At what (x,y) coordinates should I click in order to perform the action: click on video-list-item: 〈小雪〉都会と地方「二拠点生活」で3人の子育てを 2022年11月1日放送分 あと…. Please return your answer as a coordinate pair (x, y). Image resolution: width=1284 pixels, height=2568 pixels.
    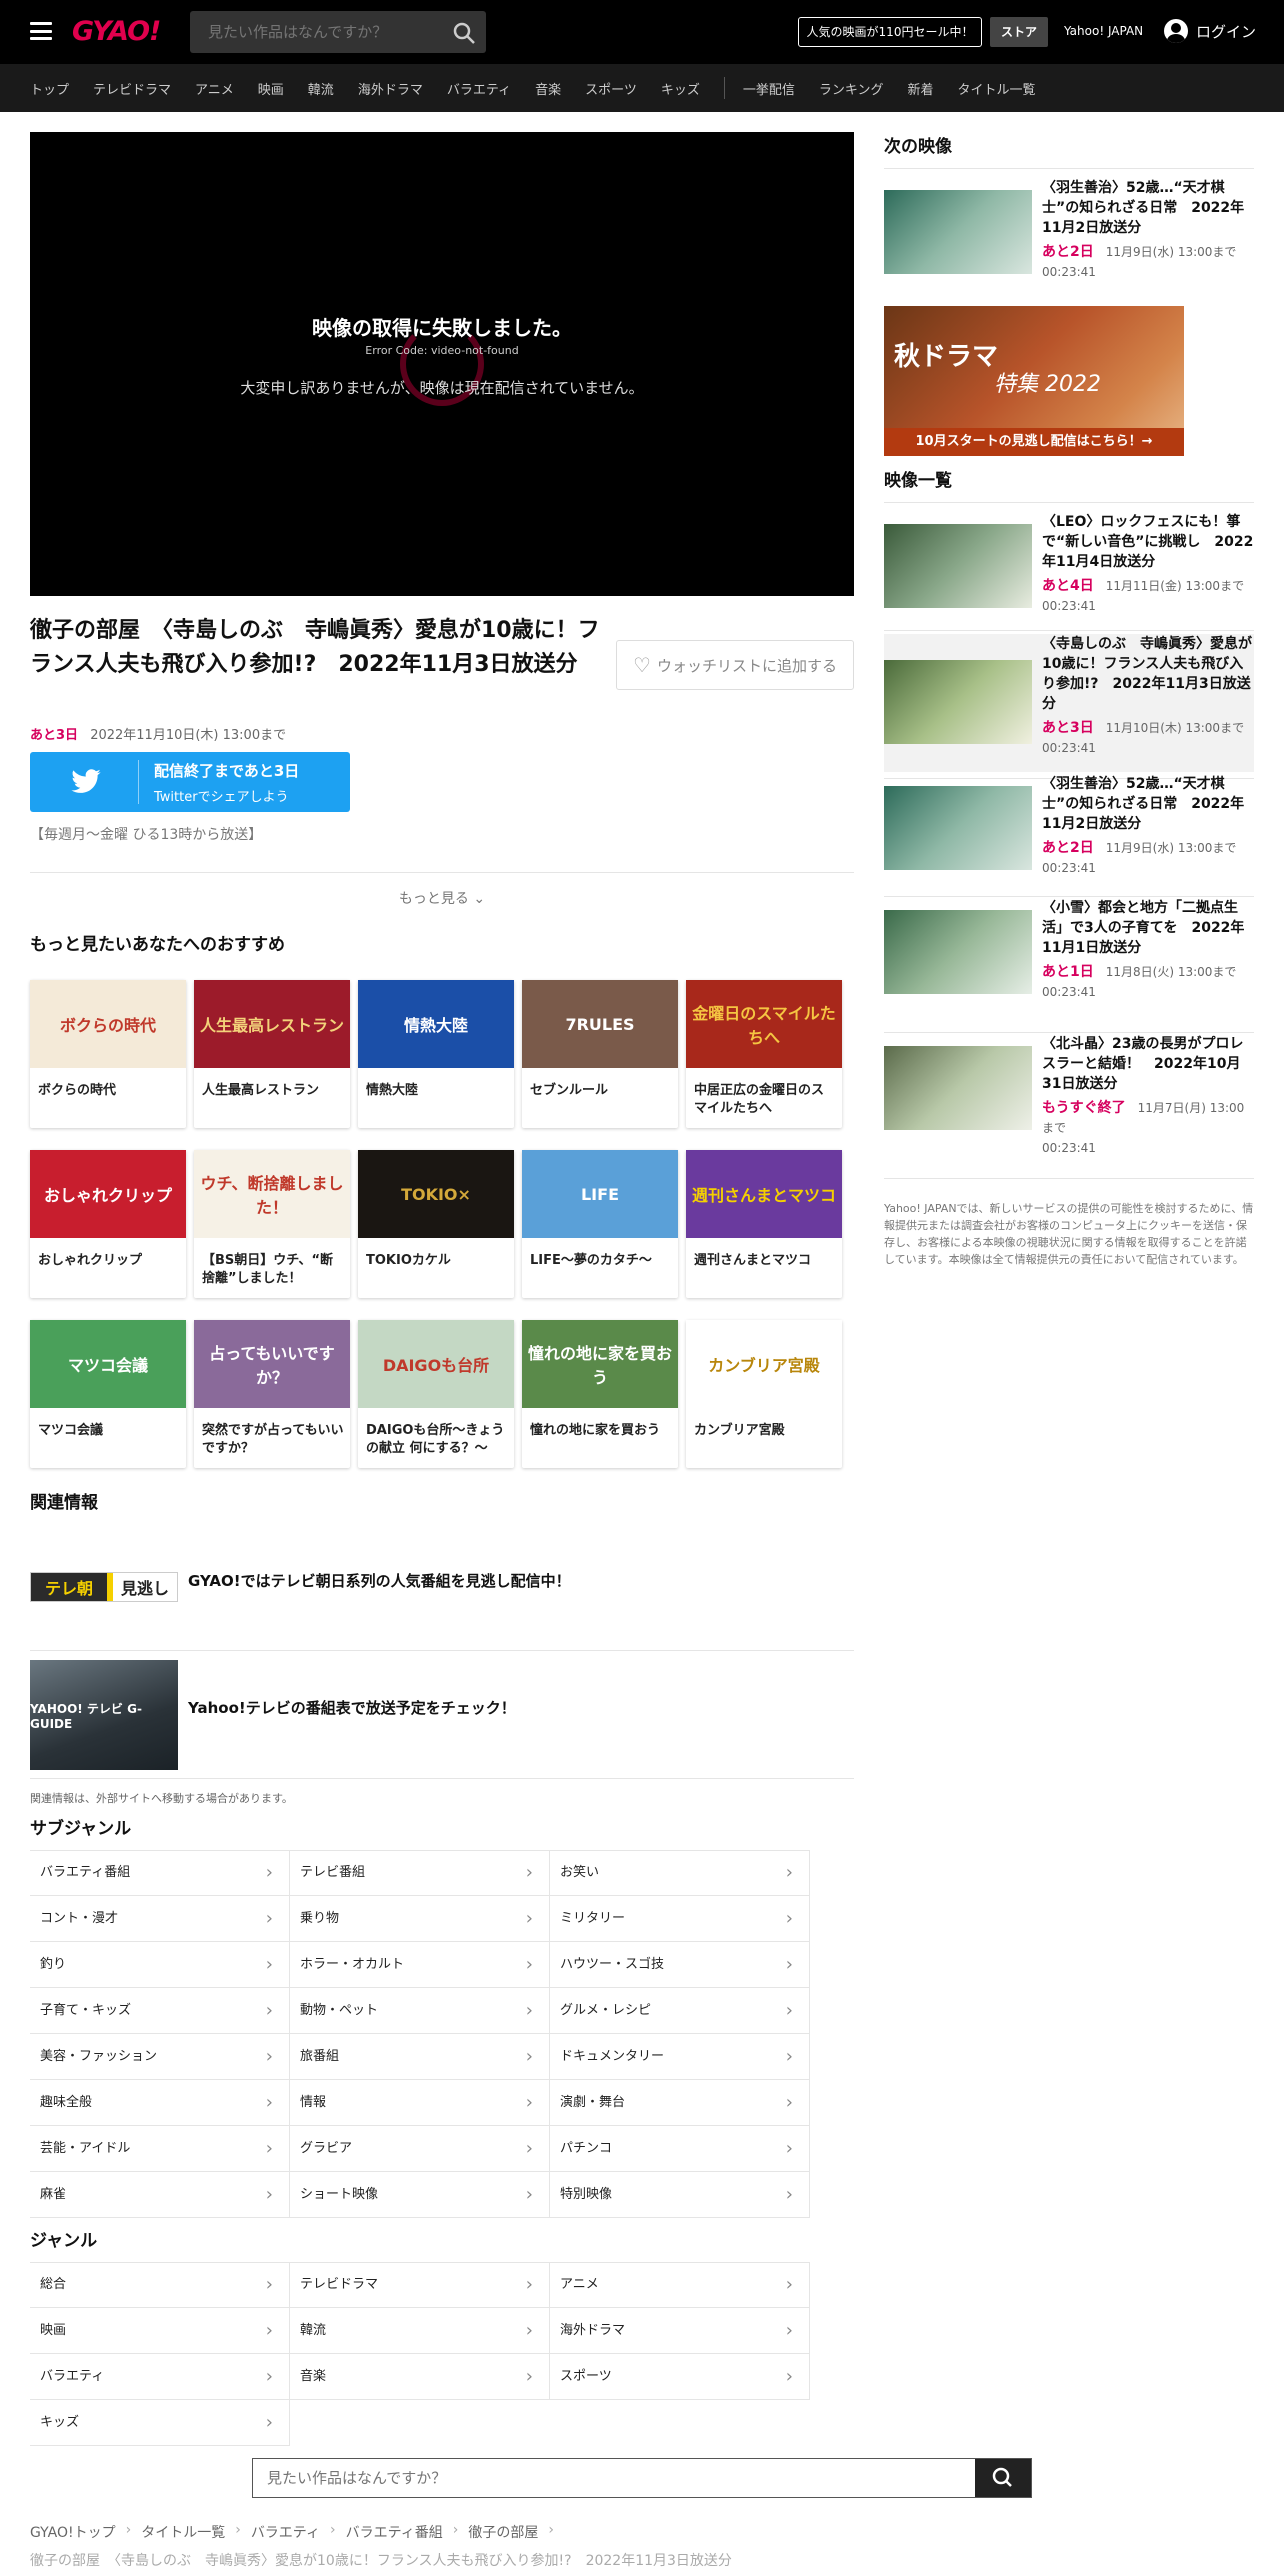
    Looking at the image, I should click on (1069, 962).